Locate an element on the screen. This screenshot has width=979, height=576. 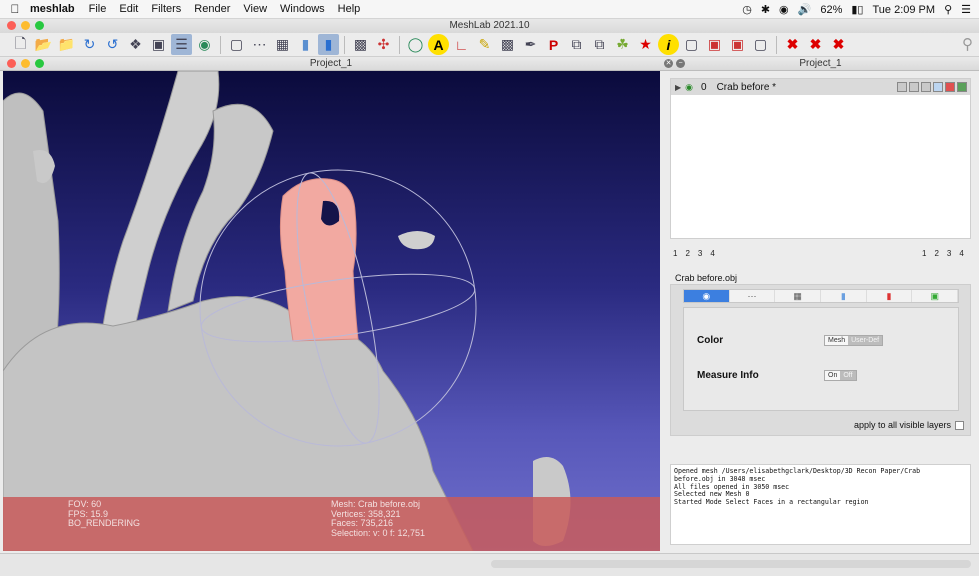
layer-box-icon is located at coordinates (902, 87).